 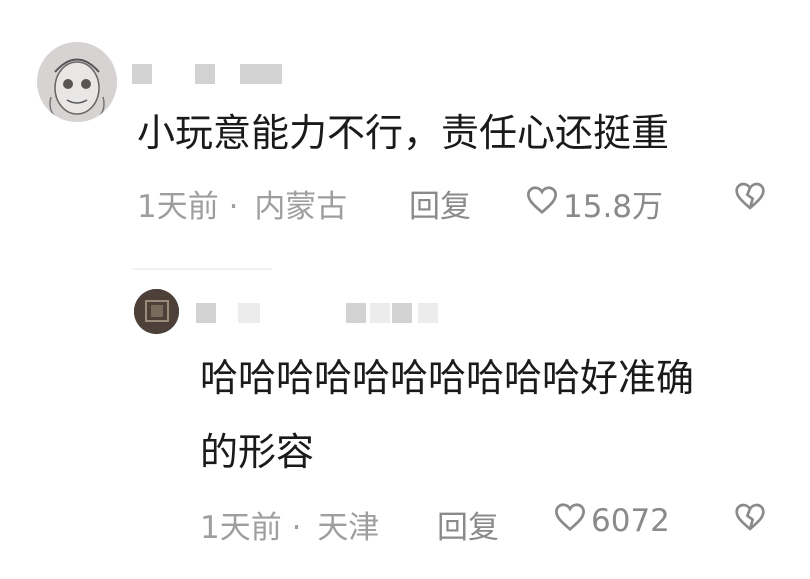 What do you see at coordinates (630, 521) in the screenshot?
I see `like-count: 6072` at bounding box center [630, 521].